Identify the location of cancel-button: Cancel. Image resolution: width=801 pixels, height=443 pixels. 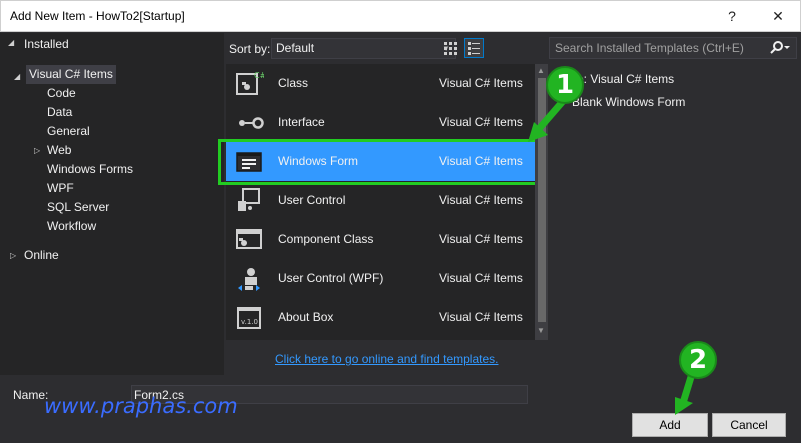
(749, 425).